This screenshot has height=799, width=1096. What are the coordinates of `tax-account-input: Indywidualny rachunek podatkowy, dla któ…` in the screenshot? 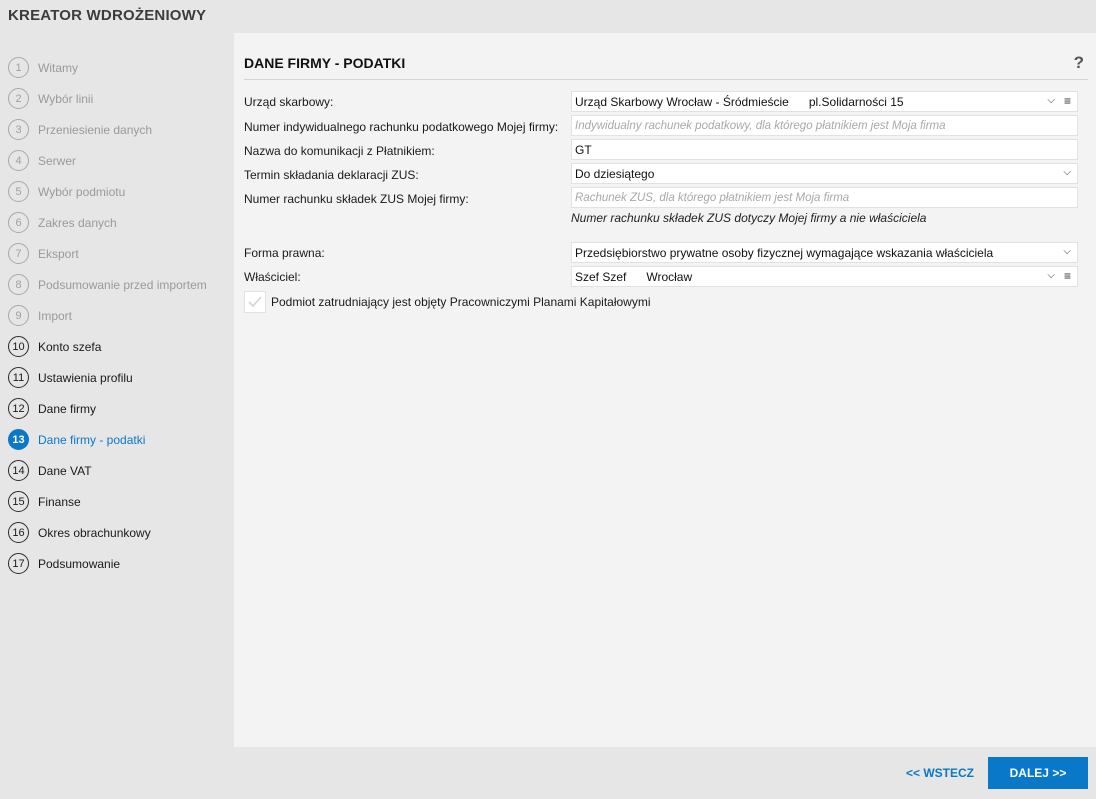 It's located at (824, 125).